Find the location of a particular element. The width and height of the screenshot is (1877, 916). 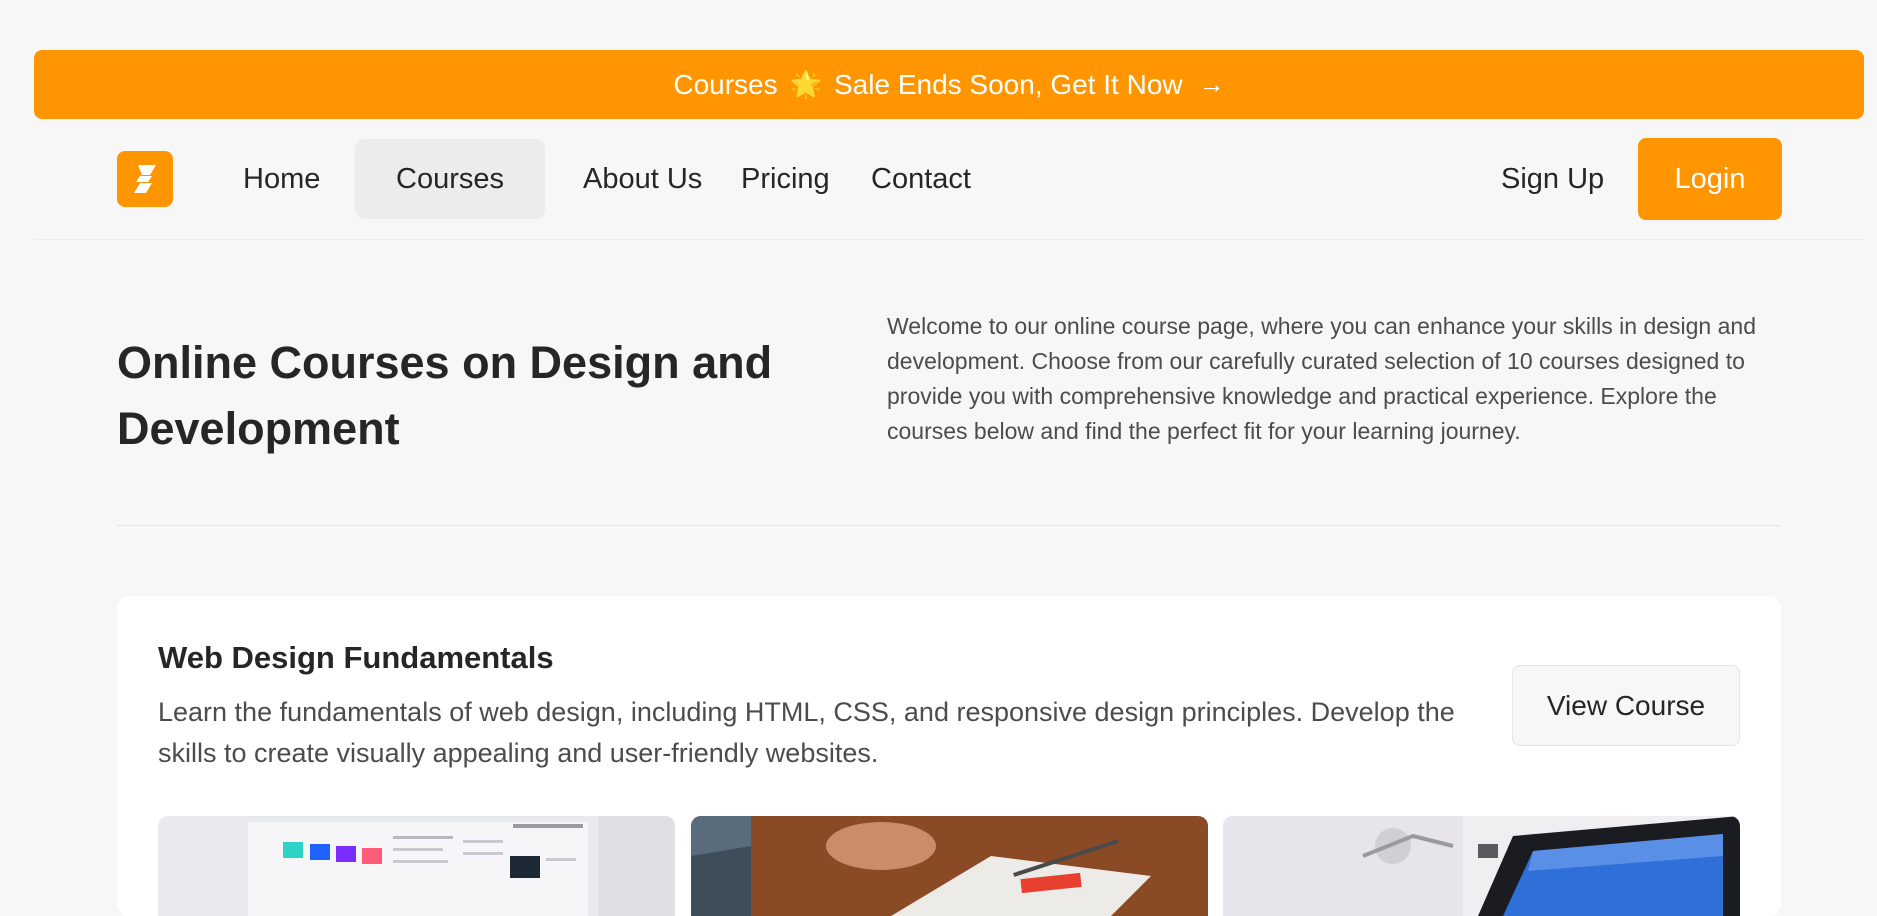

course-image-ui-mockup is located at coordinates (416, 866).